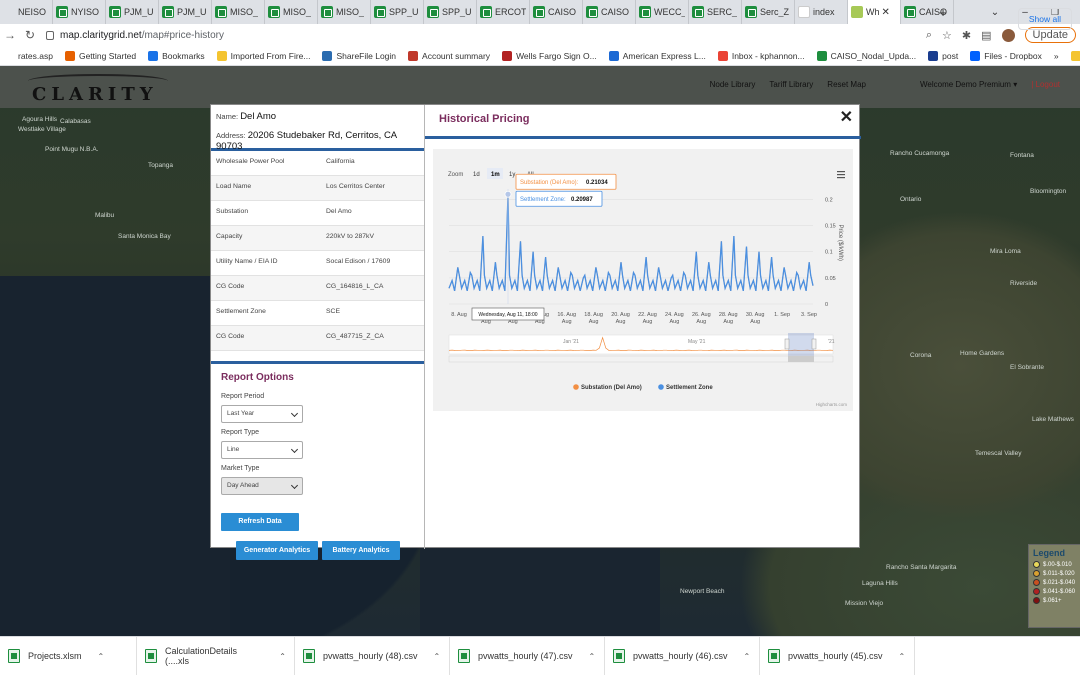  What do you see at coordinates (449, 55) in the screenshot?
I see `bookmark-item: Account summary` at bounding box center [449, 55].